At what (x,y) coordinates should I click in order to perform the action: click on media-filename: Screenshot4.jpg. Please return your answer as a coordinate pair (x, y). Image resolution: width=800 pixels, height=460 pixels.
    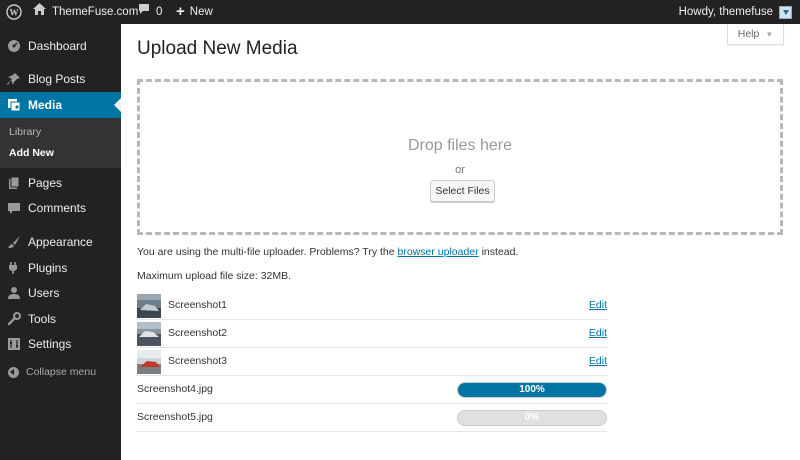
    Looking at the image, I should click on (175, 389).